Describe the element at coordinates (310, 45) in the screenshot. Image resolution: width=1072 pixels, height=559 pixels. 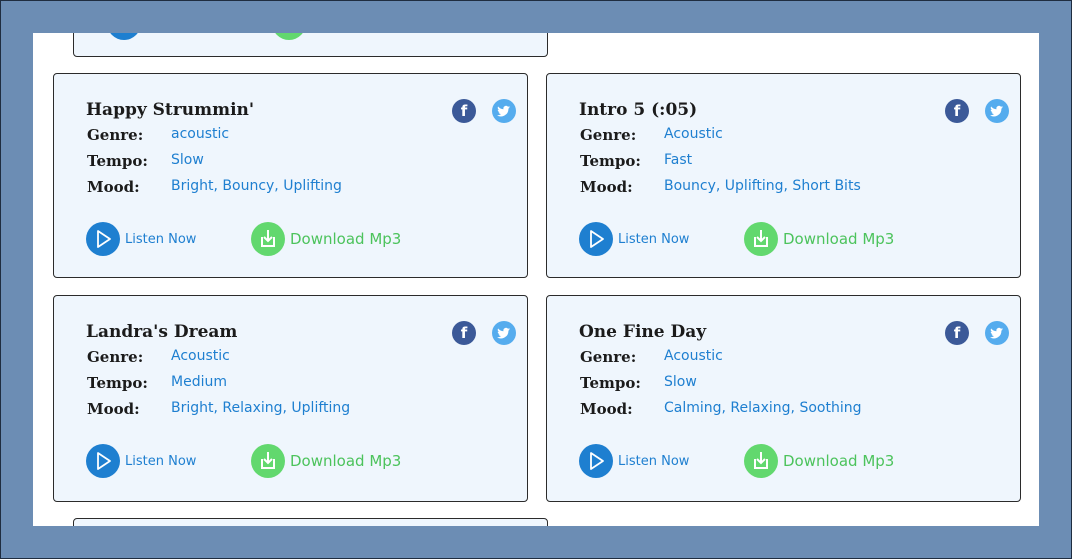
I see `track-card-partial-top` at that location.